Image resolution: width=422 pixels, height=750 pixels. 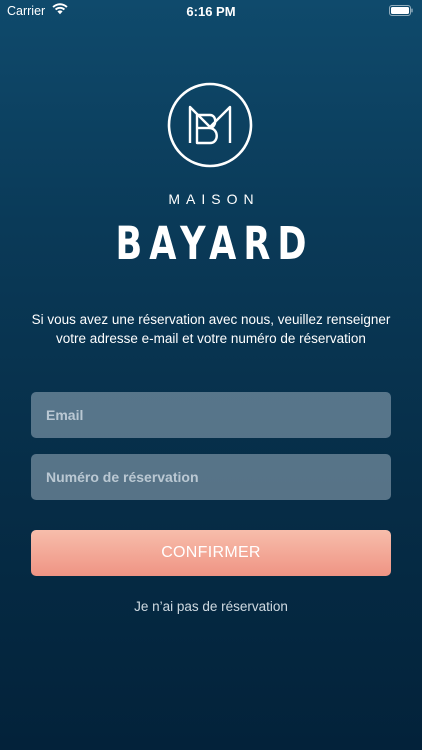 What do you see at coordinates (211, 415) in the screenshot?
I see `email-field` at bounding box center [211, 415].